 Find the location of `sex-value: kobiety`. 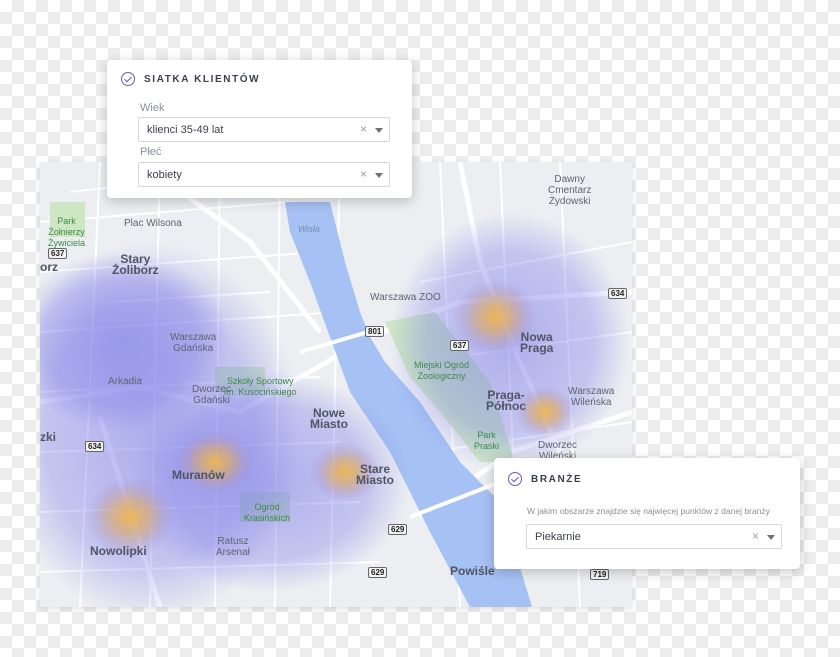

sex-value: kobiety is located at coordinates (164, 175).